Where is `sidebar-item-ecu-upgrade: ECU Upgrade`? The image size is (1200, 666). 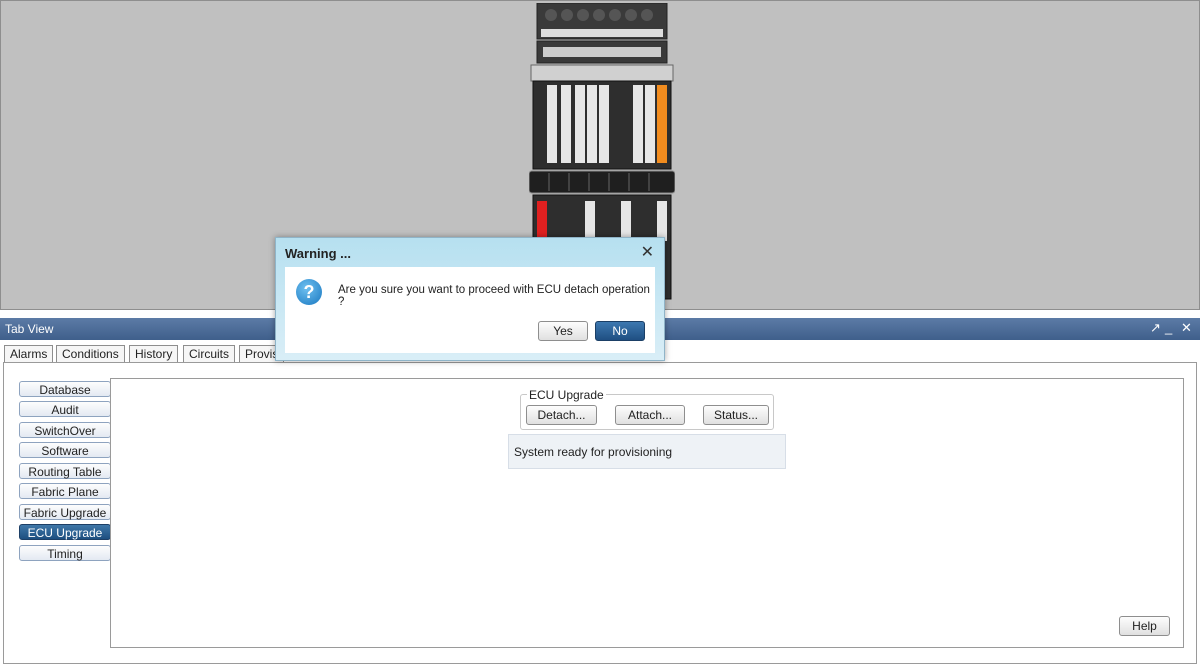 sidebar-item-ecu-upgrade: ECU Upgrade is located at coordinates (65, 532).